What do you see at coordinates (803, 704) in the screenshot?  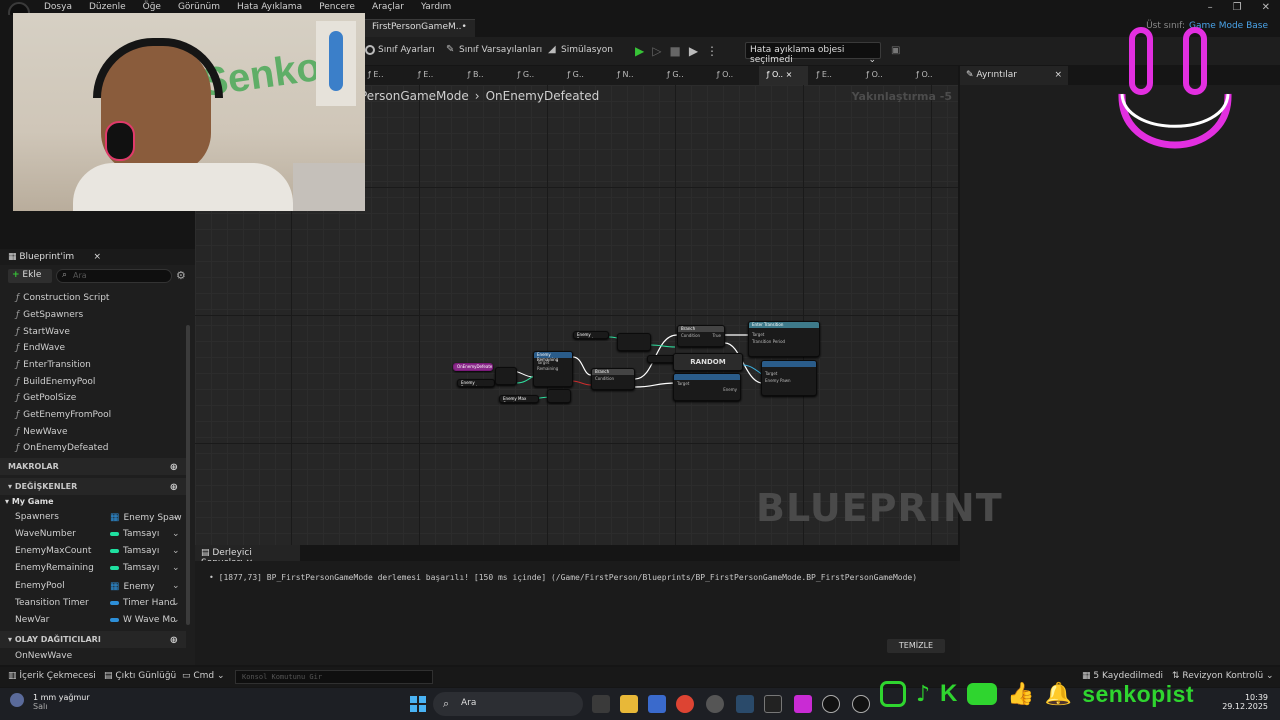 I see `app-icon` at bounding box center [803, 704].